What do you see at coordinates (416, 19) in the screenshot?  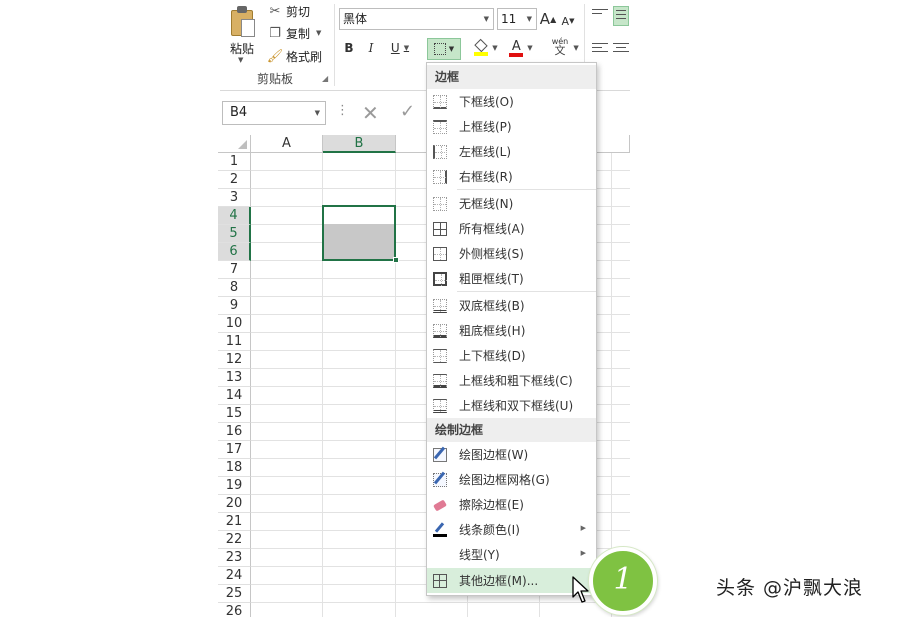 I see `font-name-select: 黑体 ▼` at bounding box center [416, 19].